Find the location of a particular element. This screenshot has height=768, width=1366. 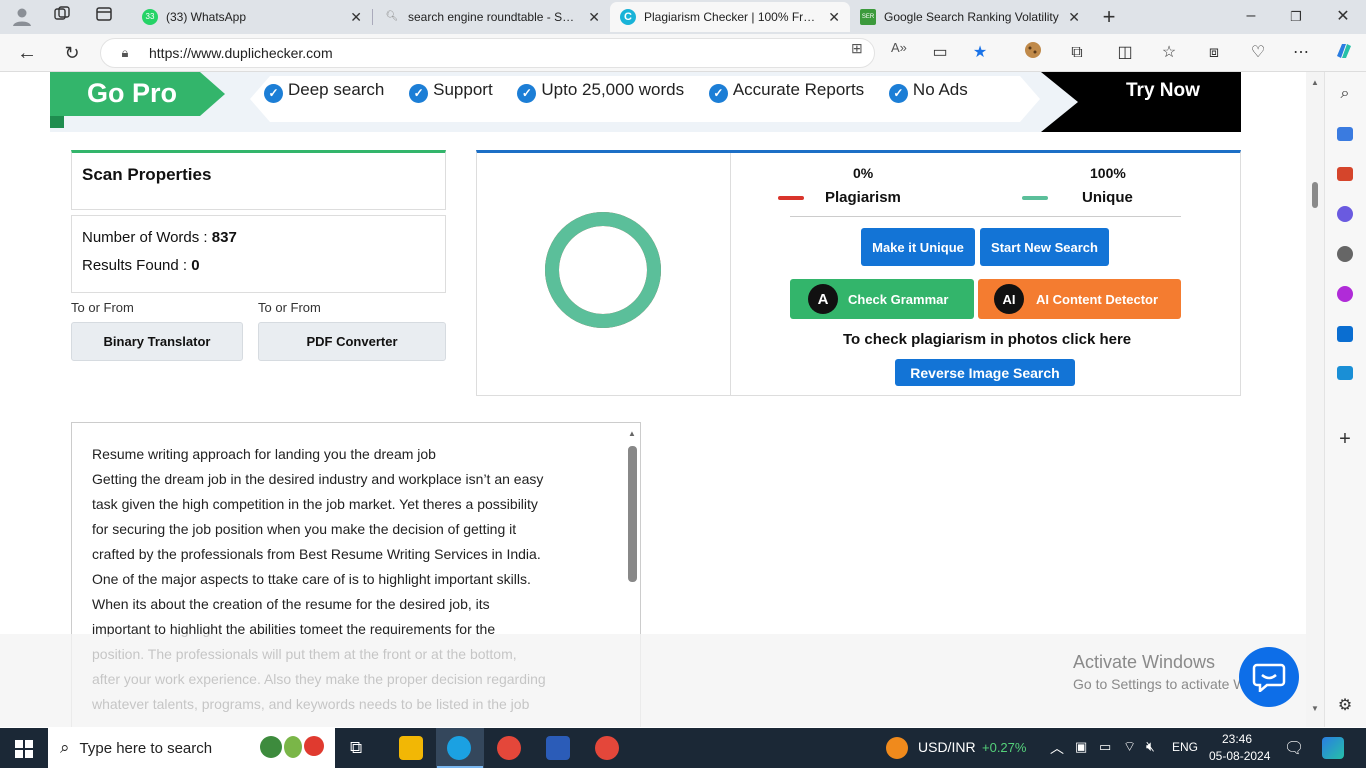

volume-muted-icon: 🔇︎ is located at coordinates (1150, 746).